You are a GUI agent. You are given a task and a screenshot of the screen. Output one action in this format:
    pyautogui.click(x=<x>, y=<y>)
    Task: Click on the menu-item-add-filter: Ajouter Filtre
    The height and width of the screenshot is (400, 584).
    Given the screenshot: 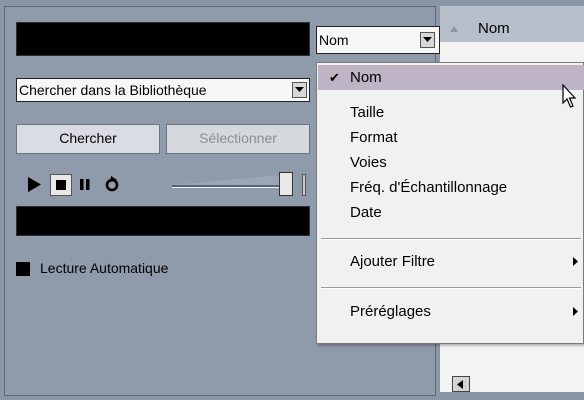 What is the action you would take?
    pyautogui.click(x=451, y=261)
    